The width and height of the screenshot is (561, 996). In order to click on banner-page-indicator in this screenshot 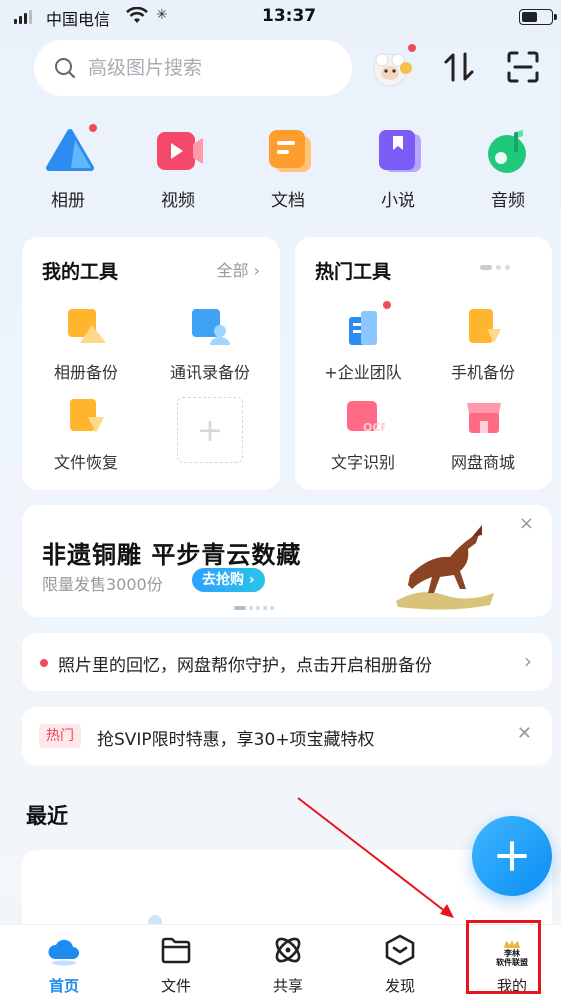, I will do `click(254, 608)`.